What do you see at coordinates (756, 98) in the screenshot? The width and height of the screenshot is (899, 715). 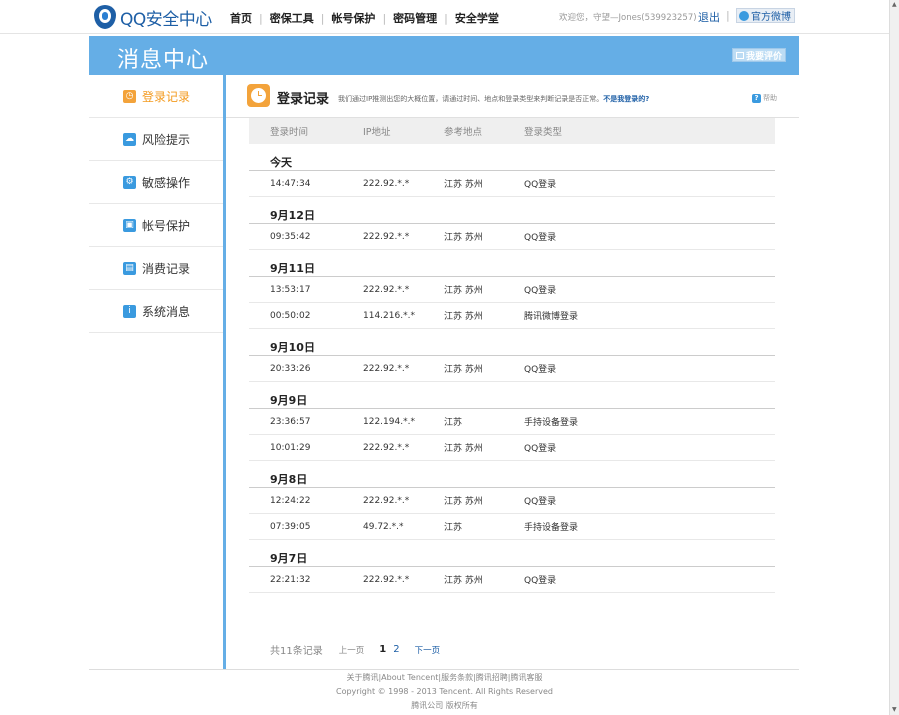 I see `question-icon: ?` at bounding box center [756, 98].